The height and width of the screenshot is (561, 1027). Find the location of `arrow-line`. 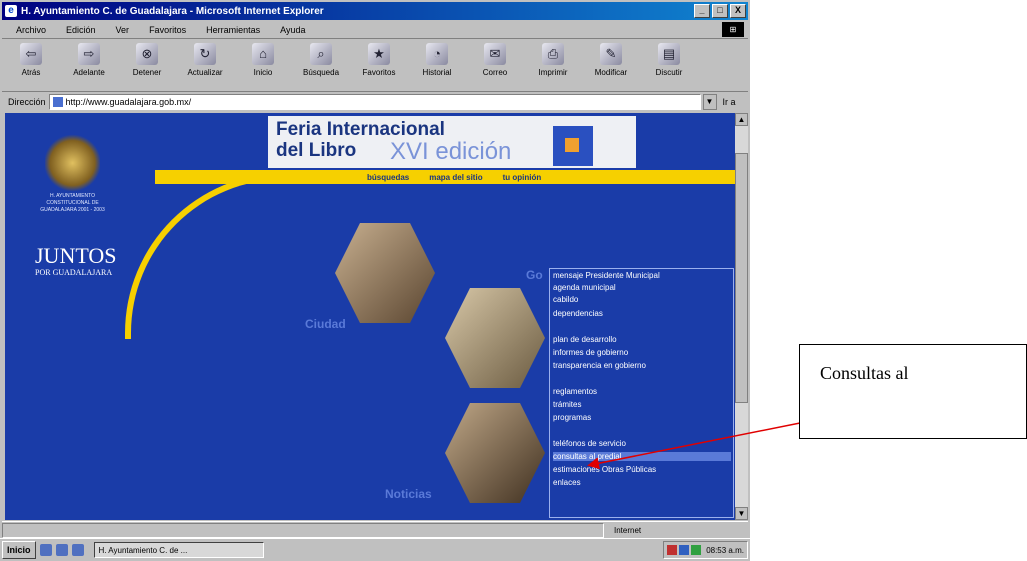

arrow-line is located at coordinates (694, 446).